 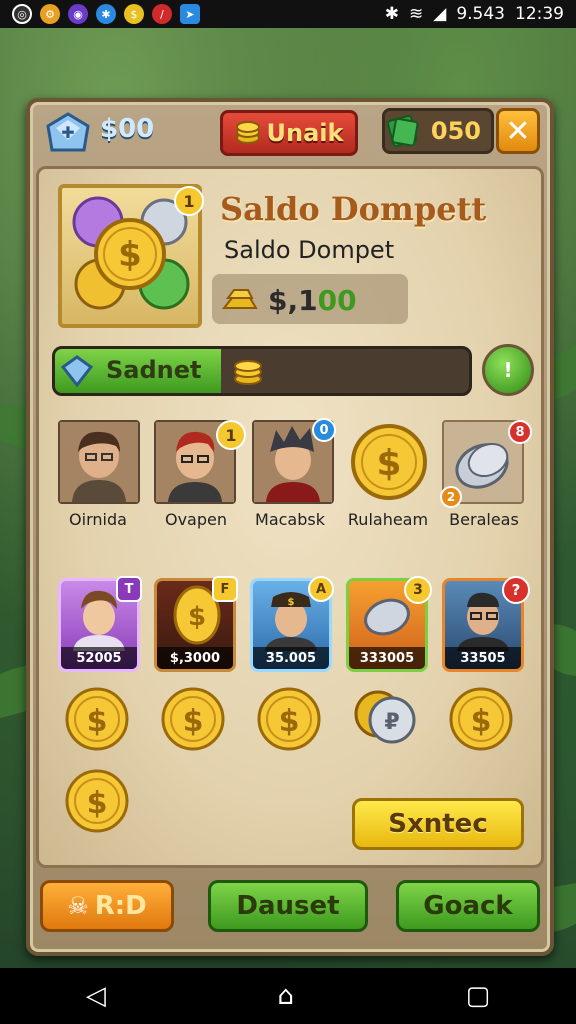 I want to click on info-round-button: !, so click(x=508, y=370).